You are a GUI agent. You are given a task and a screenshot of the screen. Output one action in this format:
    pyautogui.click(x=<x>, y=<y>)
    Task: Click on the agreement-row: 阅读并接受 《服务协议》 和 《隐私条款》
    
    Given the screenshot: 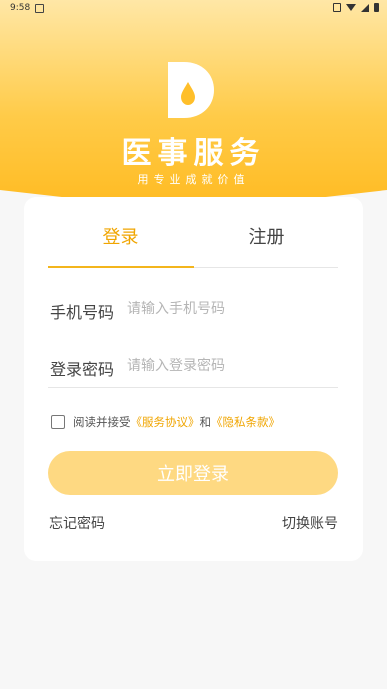 What is the action you would take?
    pyautogui.click(x=165, y=422)
    